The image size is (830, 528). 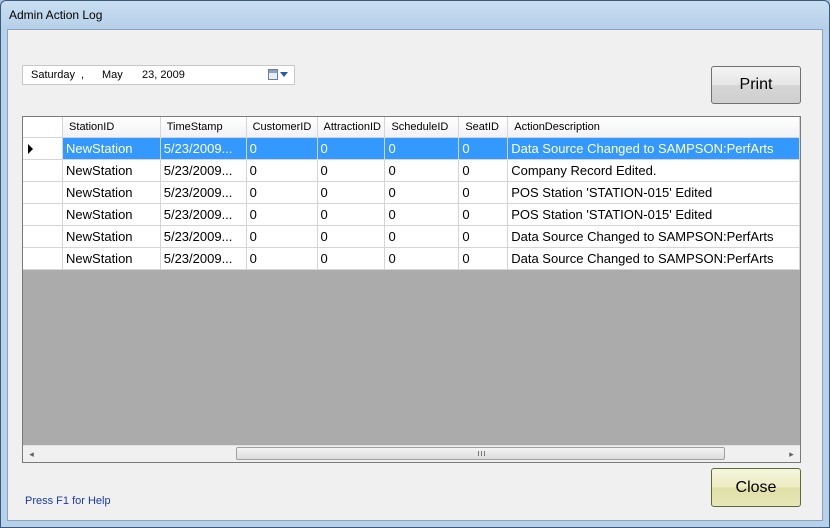 I want to click on date-day-year: 23, 2009, so click(x=163, y=75).